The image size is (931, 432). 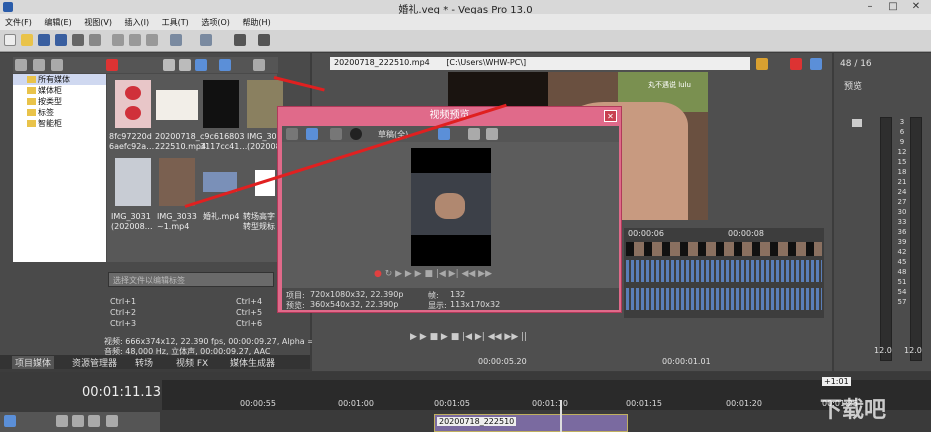 I want to click on tab-project-media: 项目媒体, so click(x=33, y=362).